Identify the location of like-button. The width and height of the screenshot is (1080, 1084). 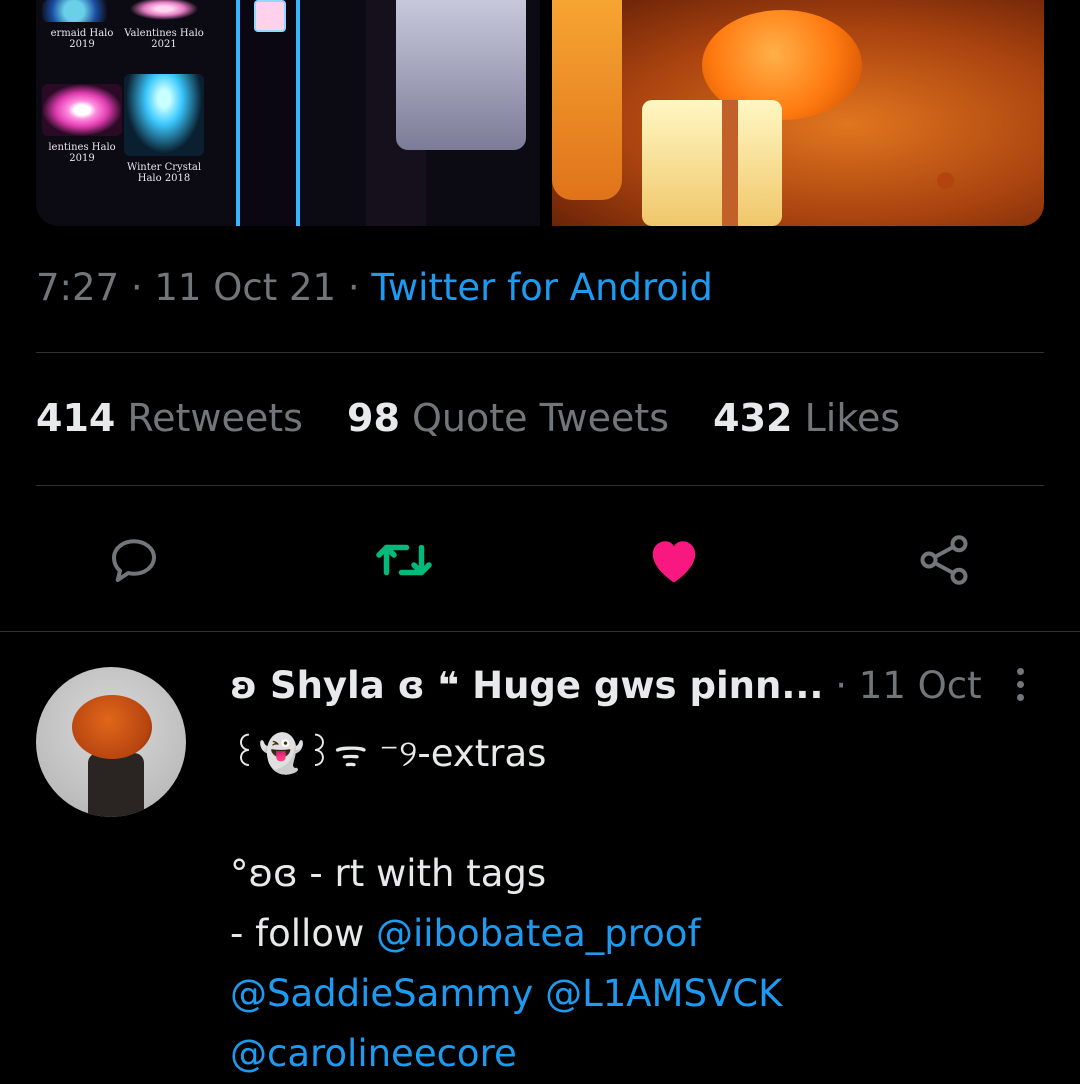
(674, 560).